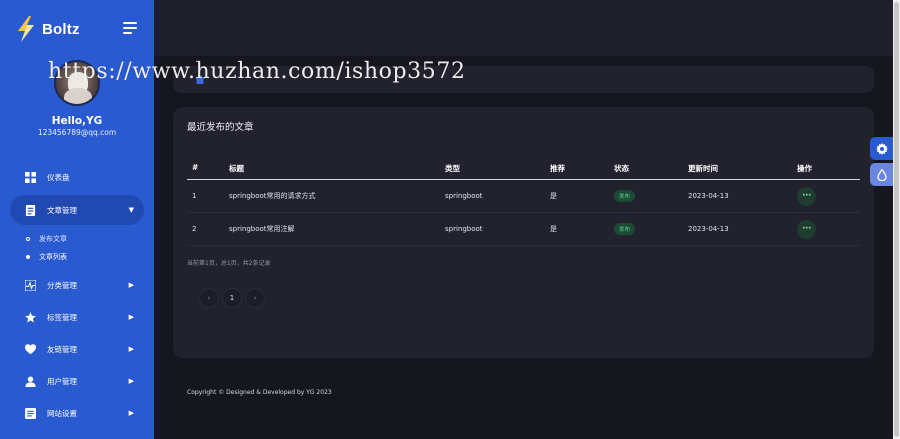 The width and height of the screenshot is (900, 439). What do you see at coordinates (272, 196) in the screenshot?
I see `row-title: springboot常用的请求方式` at bounding box center [272, 196].